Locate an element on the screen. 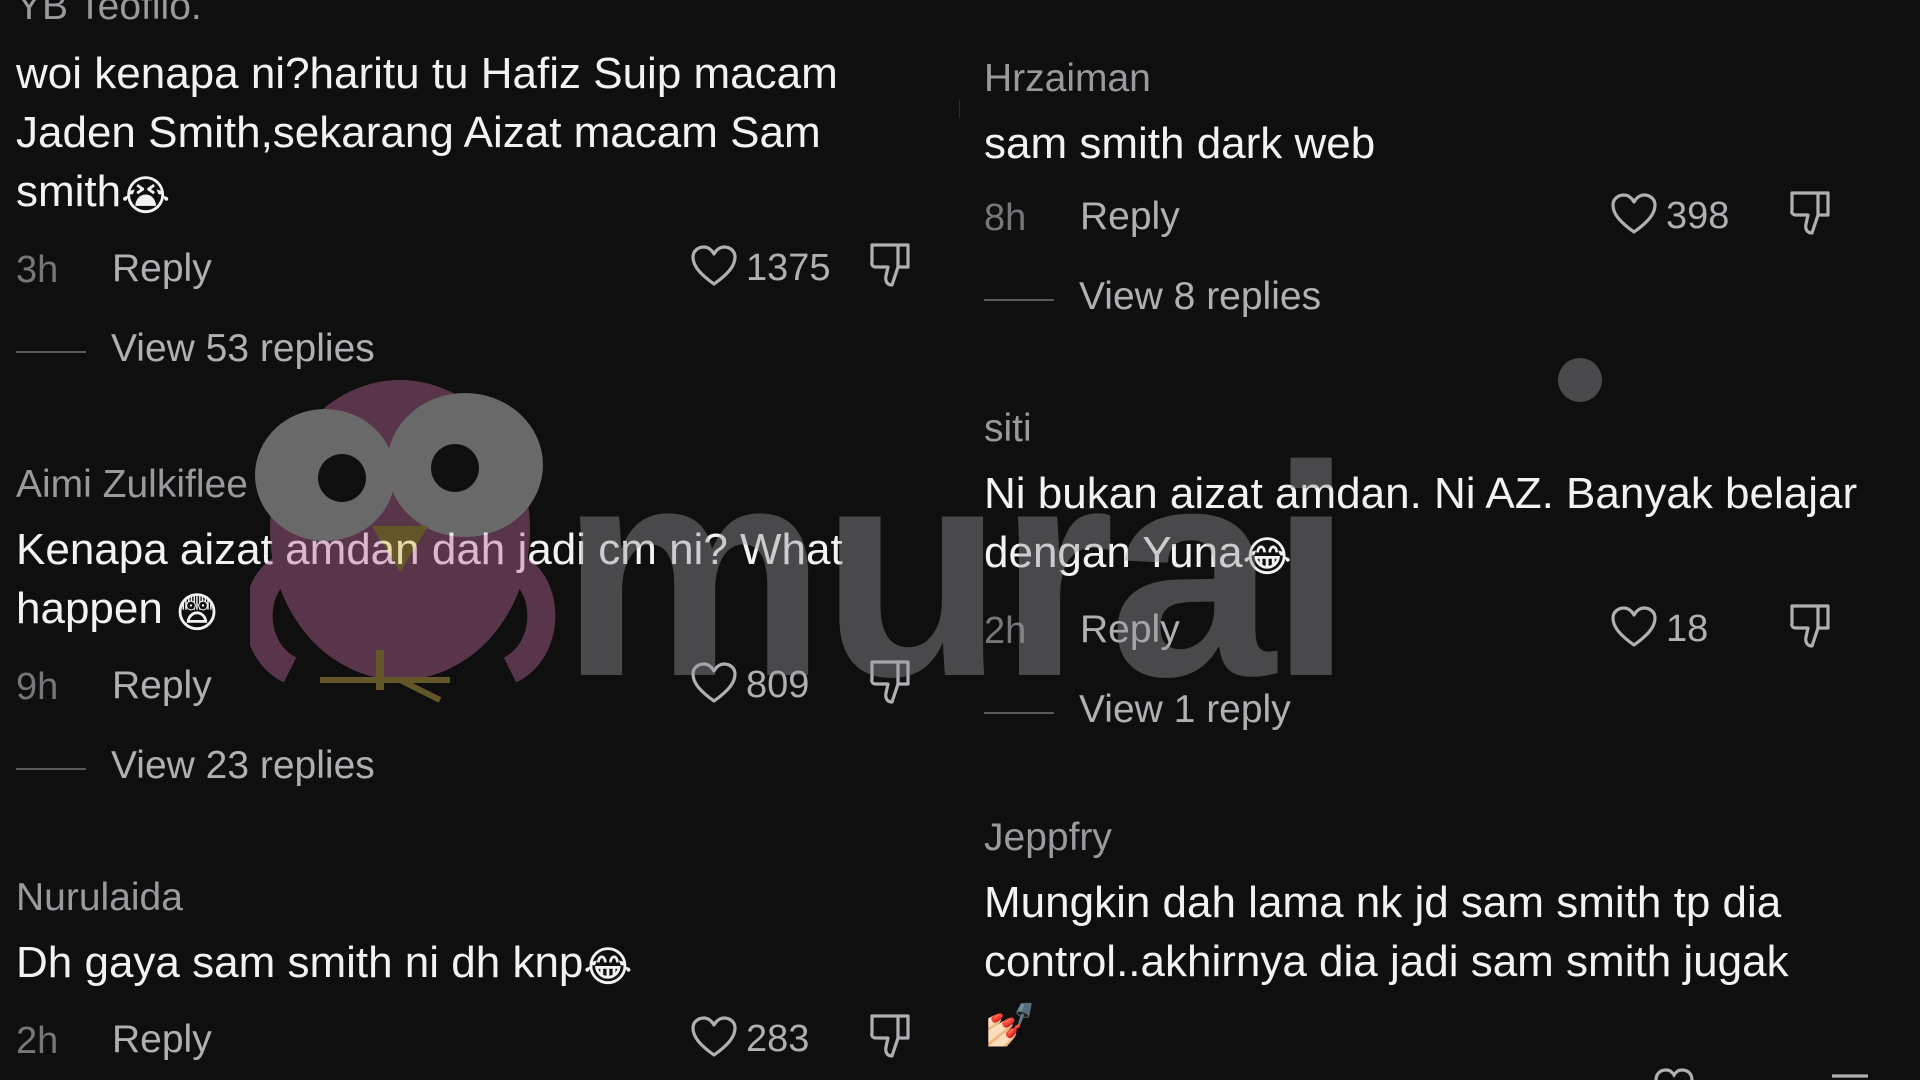  like-button: 18 is located at coordinates (1659, 629).